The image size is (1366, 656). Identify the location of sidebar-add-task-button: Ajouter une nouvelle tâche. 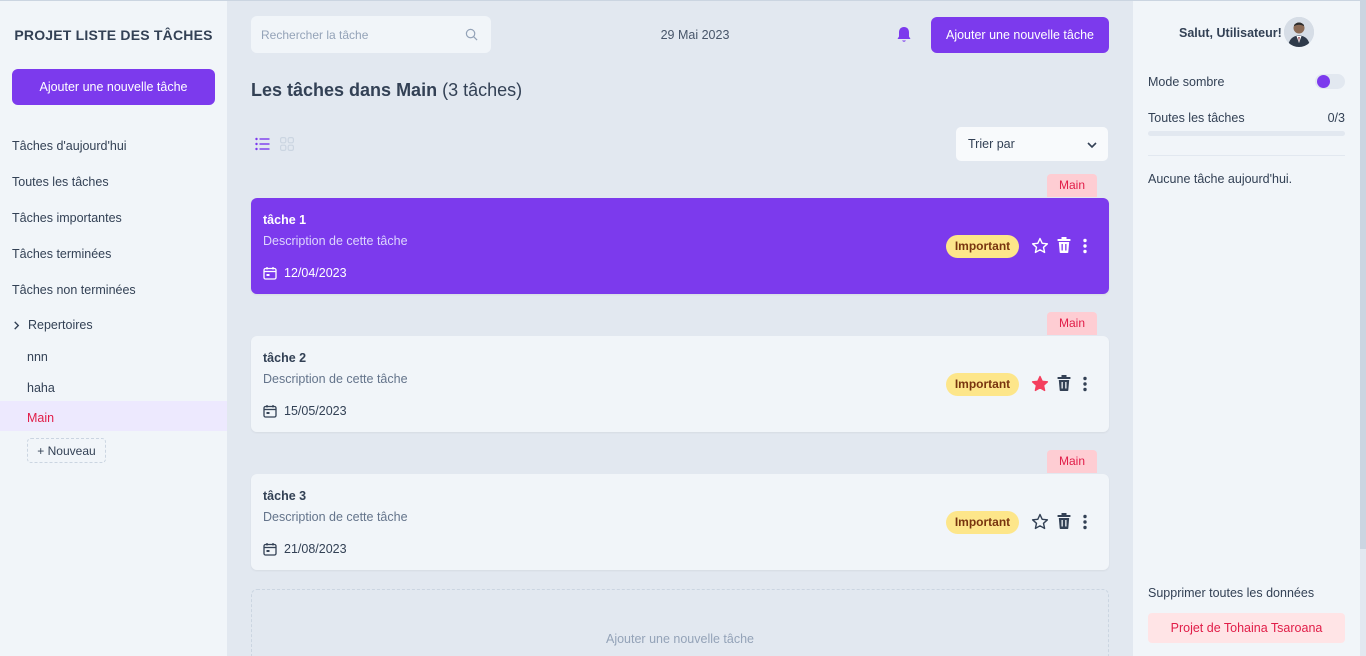
(113, 87).